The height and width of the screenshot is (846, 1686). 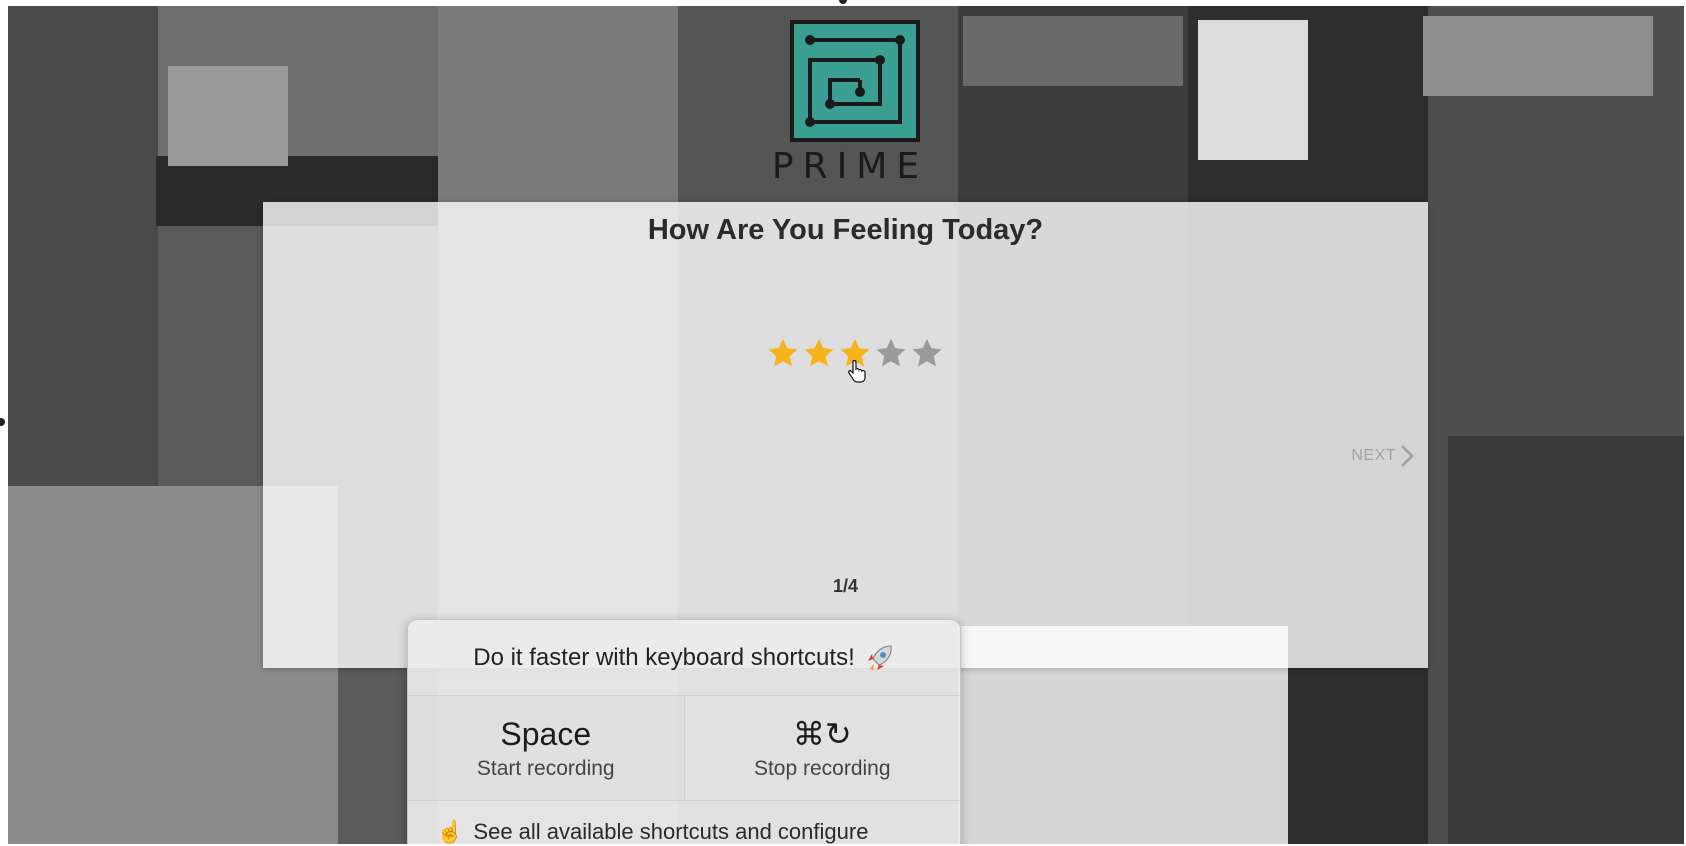 I want to click on pointing-hand-icon: ☝, so click(x=450, y=831).